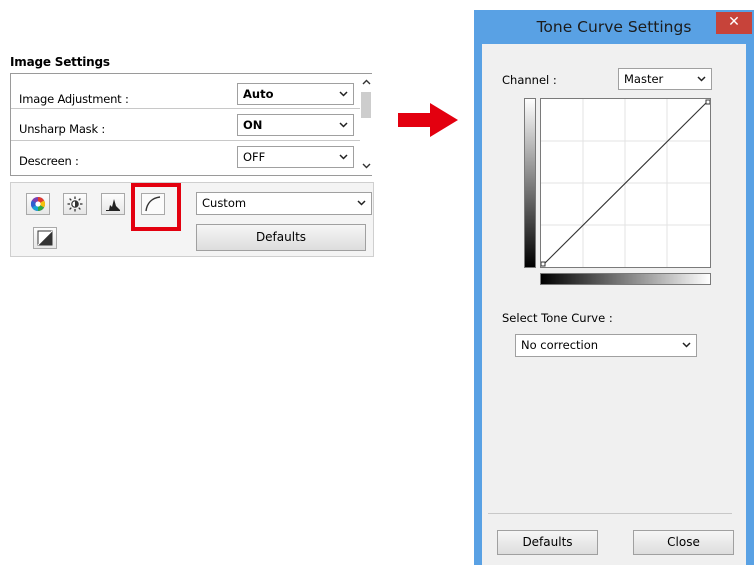 Image resolution: width=754 pixels, height=565 pixels. Describe the element at coordinates (156, 207) in the screenshot. I see `tone-curve-highlight` at that location.